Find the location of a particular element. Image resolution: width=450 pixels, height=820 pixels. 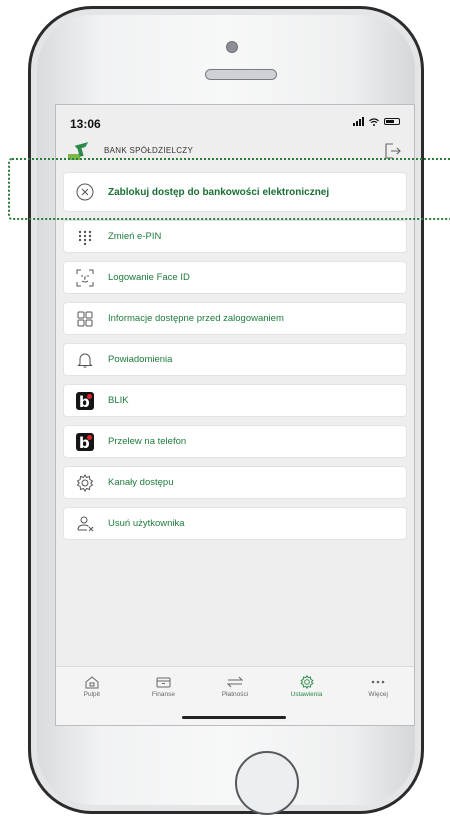

battery-icon is located at coordinates (392, 121).